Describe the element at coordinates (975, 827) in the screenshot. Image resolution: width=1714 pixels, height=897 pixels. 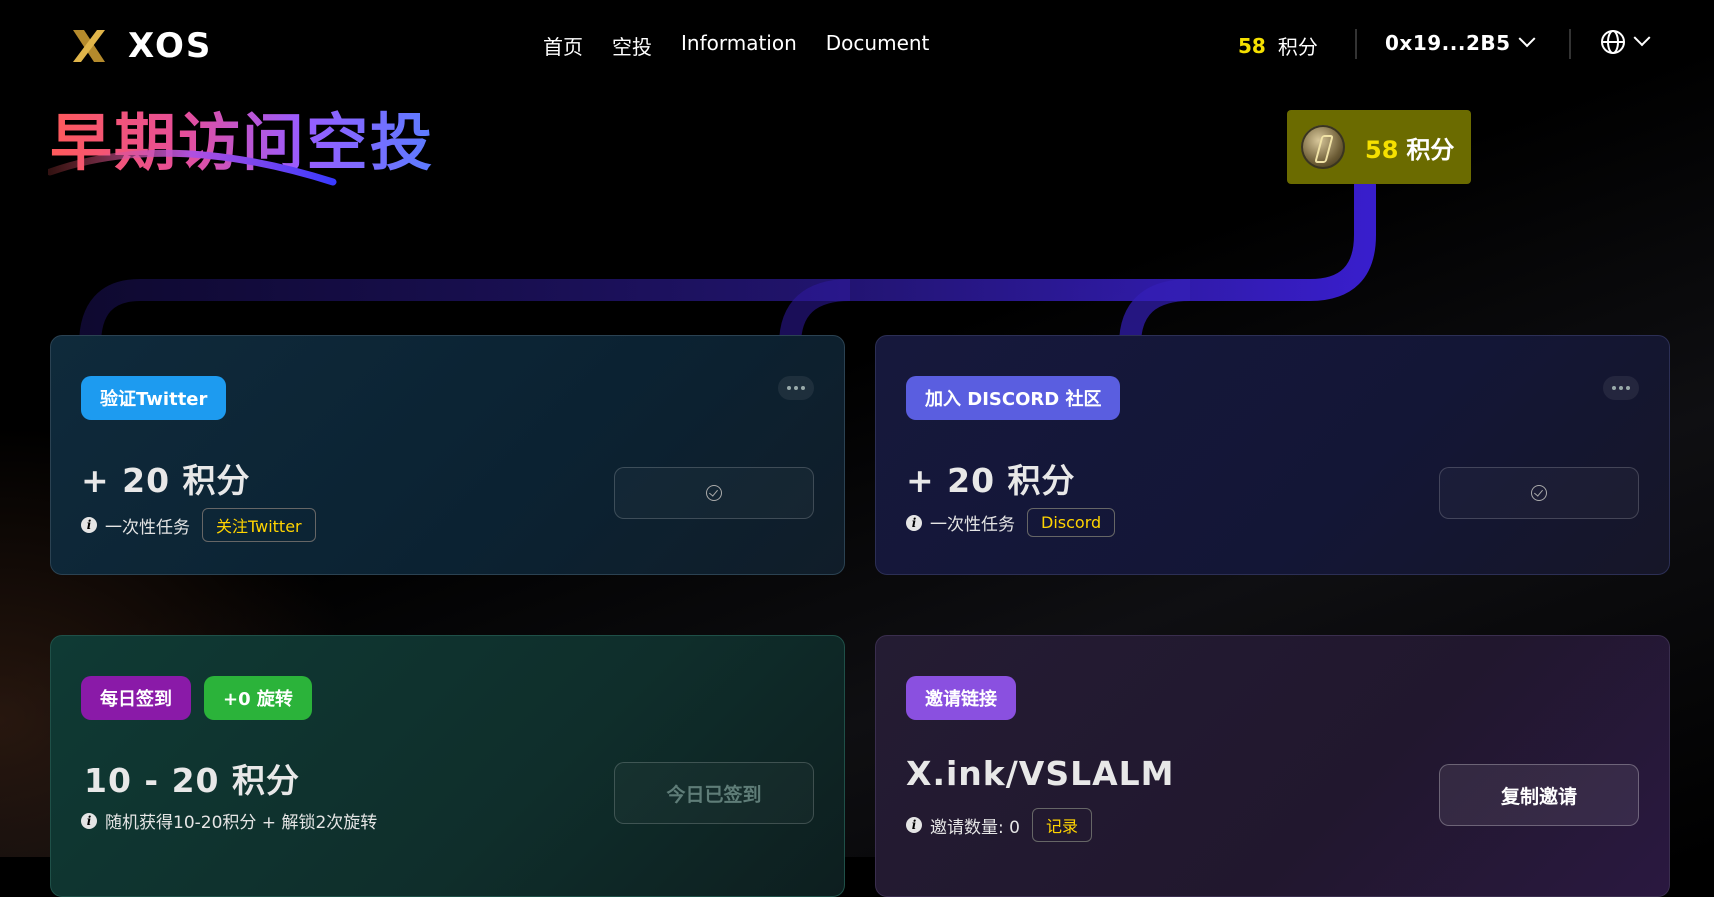
I see `invite-count: 邀请数量: 0` at that location.